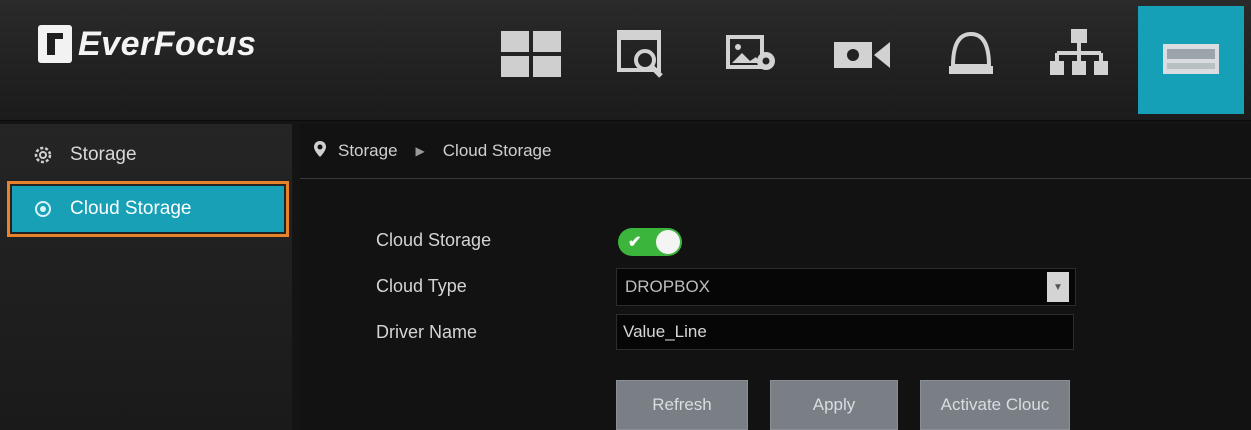  I want to click on layout-grid-icon, so click(531, 54).